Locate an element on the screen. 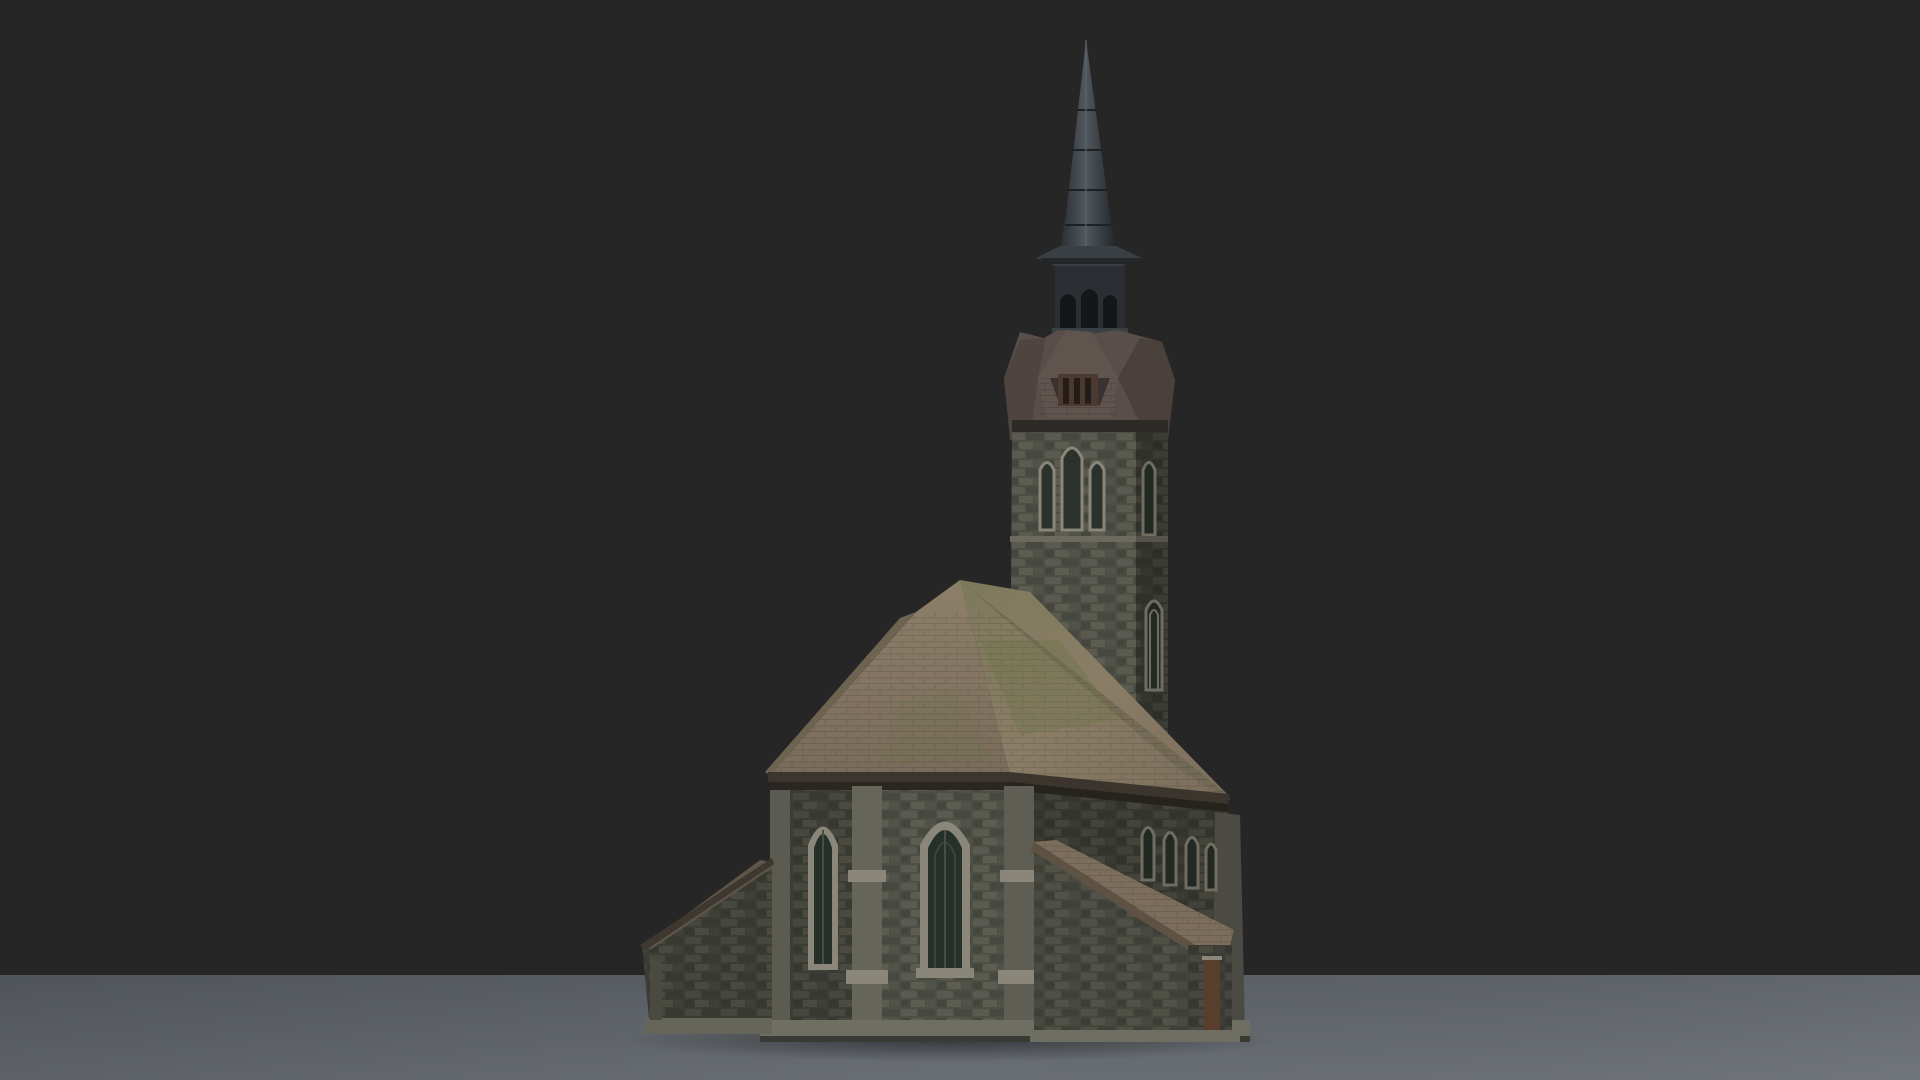 This screenshot has height=1080, width=1920. side-door is located at coordinates (1212, 998).